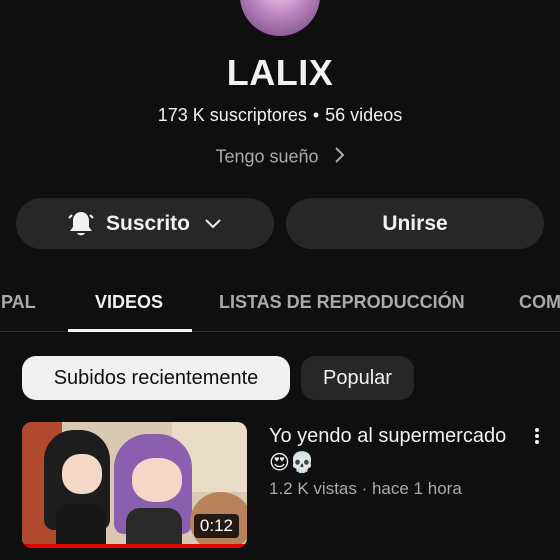  I want to click on channel-tabs: IPAL VIDEOS LISTAS DE REPRODUCCIÓN COM, so click(280, 305).